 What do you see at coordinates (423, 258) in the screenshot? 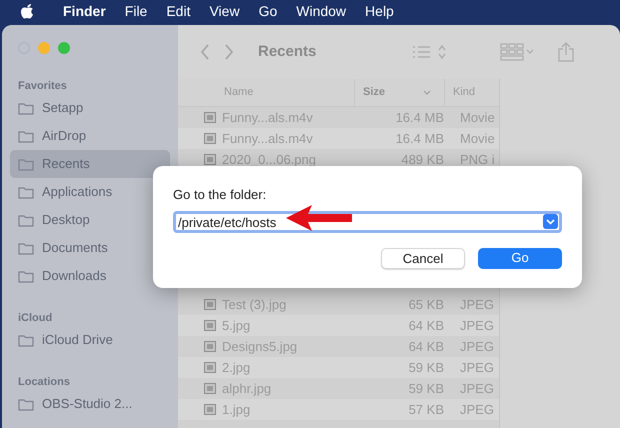
I see `cancel-button: Cancel` at bounding box center [423, 258].